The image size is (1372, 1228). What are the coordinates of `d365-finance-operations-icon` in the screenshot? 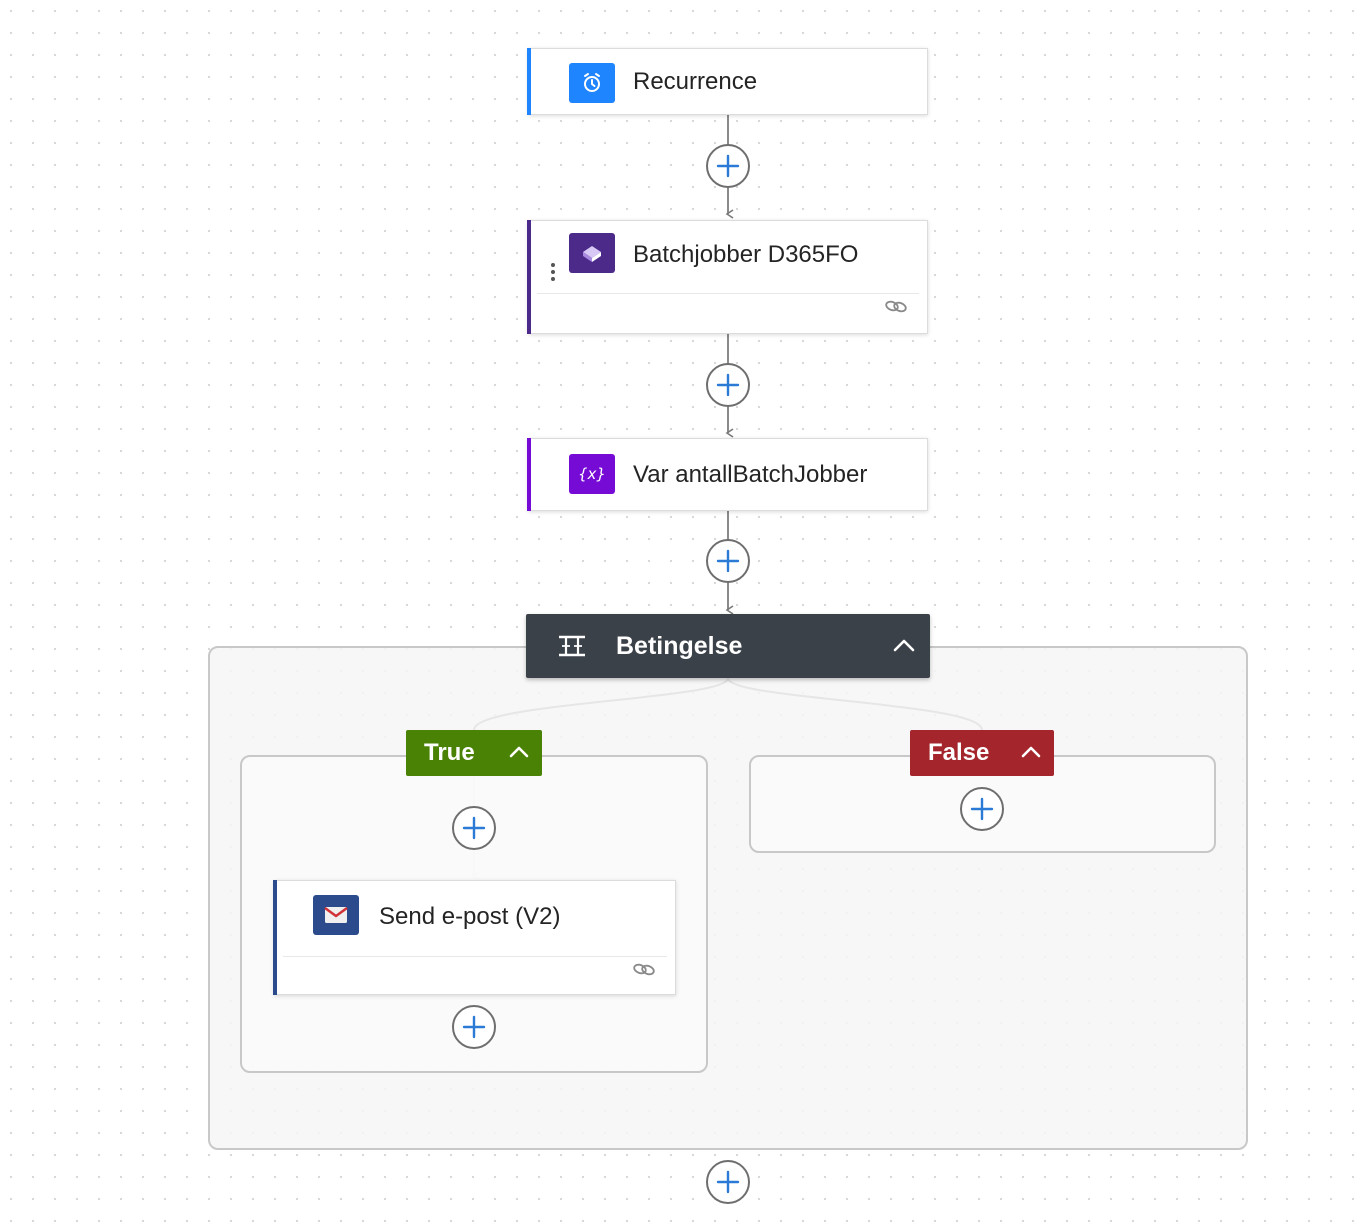 It's located at (592, 253).